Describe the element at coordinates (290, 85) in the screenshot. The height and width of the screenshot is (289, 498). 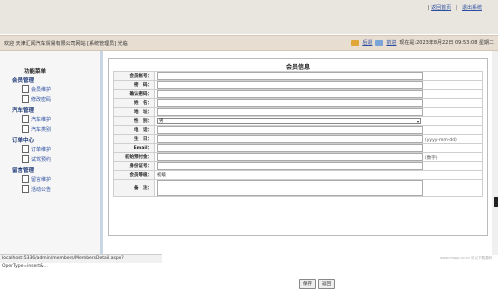
I see `password-input` at that location.